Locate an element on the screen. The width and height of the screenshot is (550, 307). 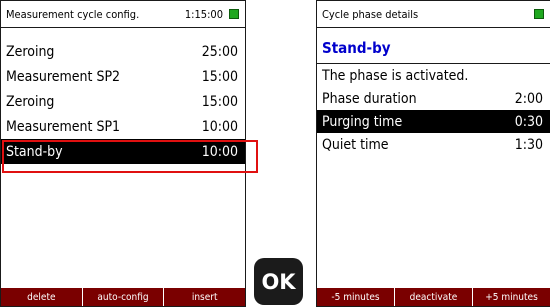
list-item: Phase duration 2:00 is located at coordinates (433, 98).